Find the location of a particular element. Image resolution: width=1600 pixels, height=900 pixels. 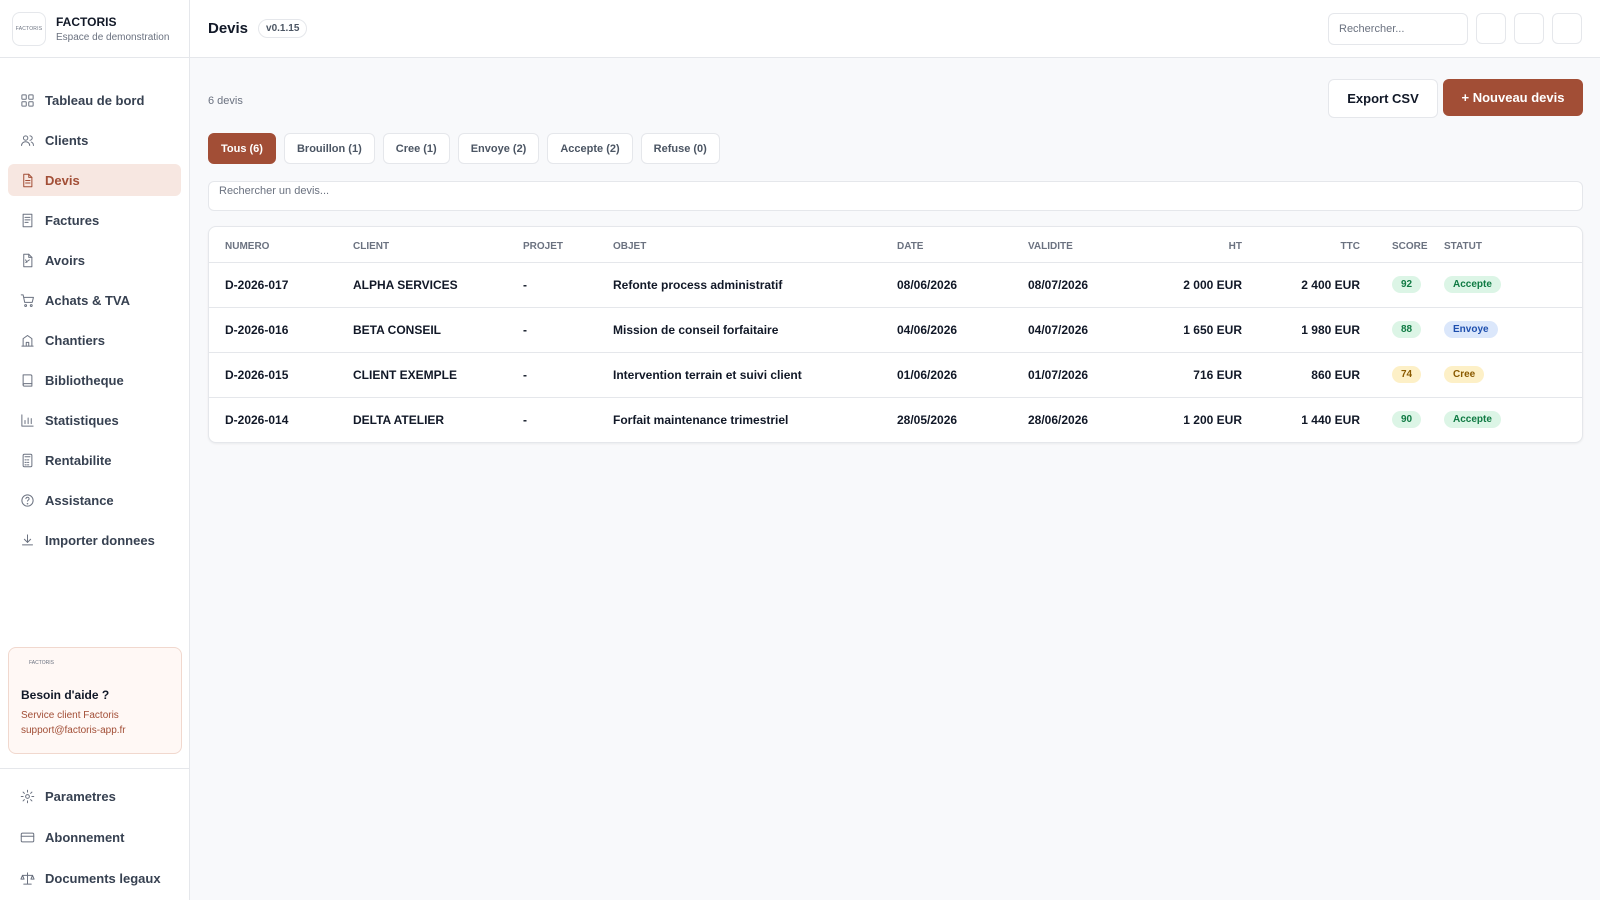

col-client: CLIENT is located at coordinates (438, 245).